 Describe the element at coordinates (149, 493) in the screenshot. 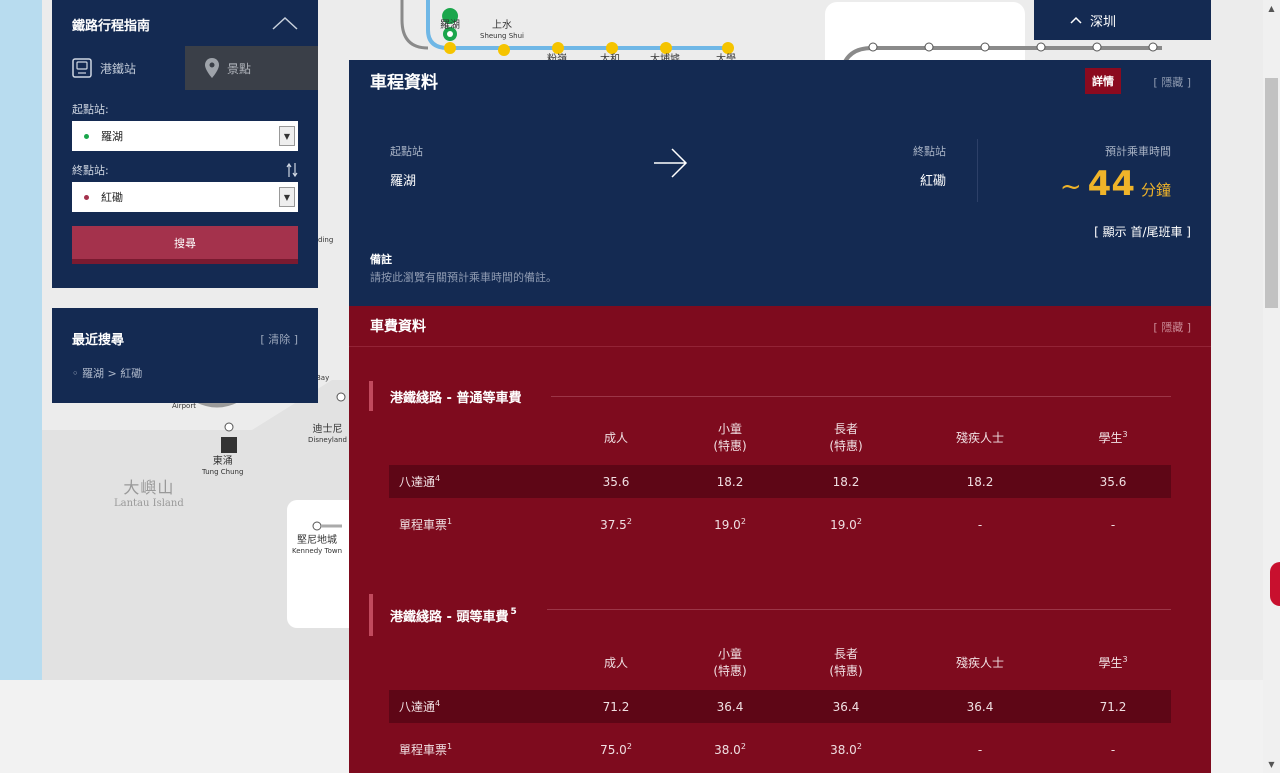

I see `map-label-lantau: 大嶼山 Lantau Island` at that location.